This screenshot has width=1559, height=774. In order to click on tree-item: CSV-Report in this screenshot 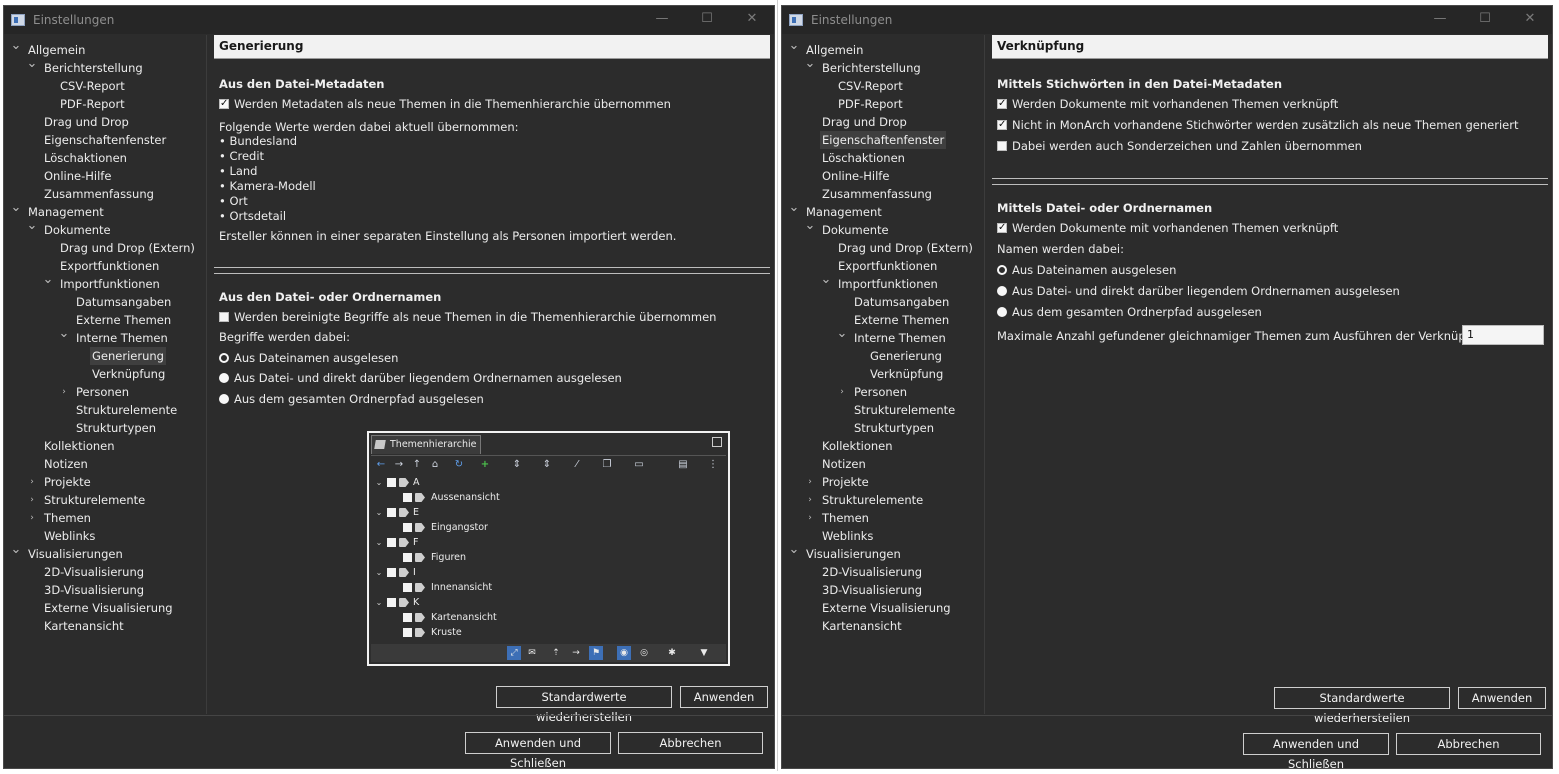, I will do `click(92, 86)`.